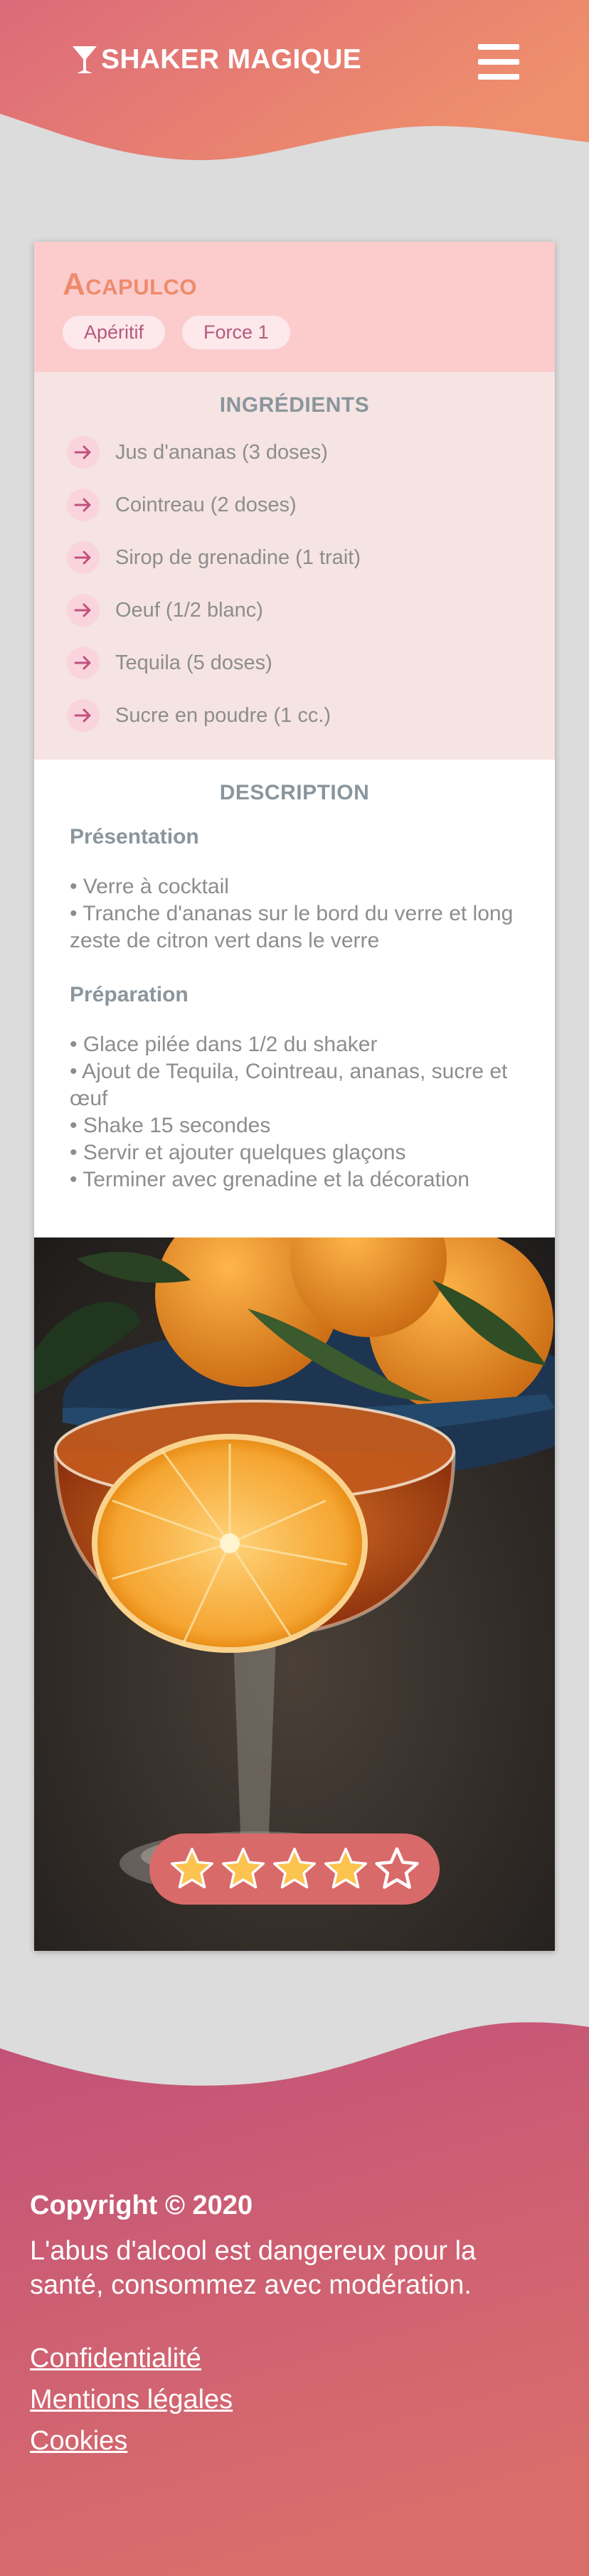 This screenshot has width=589, height=2576. I want to click on ingredients-title: INGRÉDIENTS, so click(294, 405).